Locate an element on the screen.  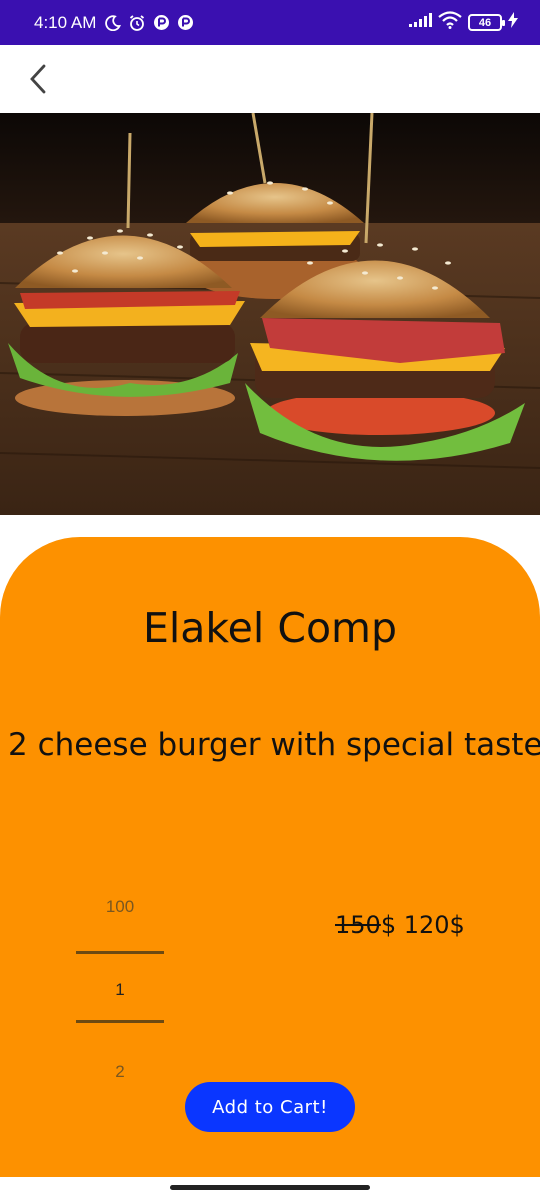
home-indicator is located at coordinates (270, 1187).